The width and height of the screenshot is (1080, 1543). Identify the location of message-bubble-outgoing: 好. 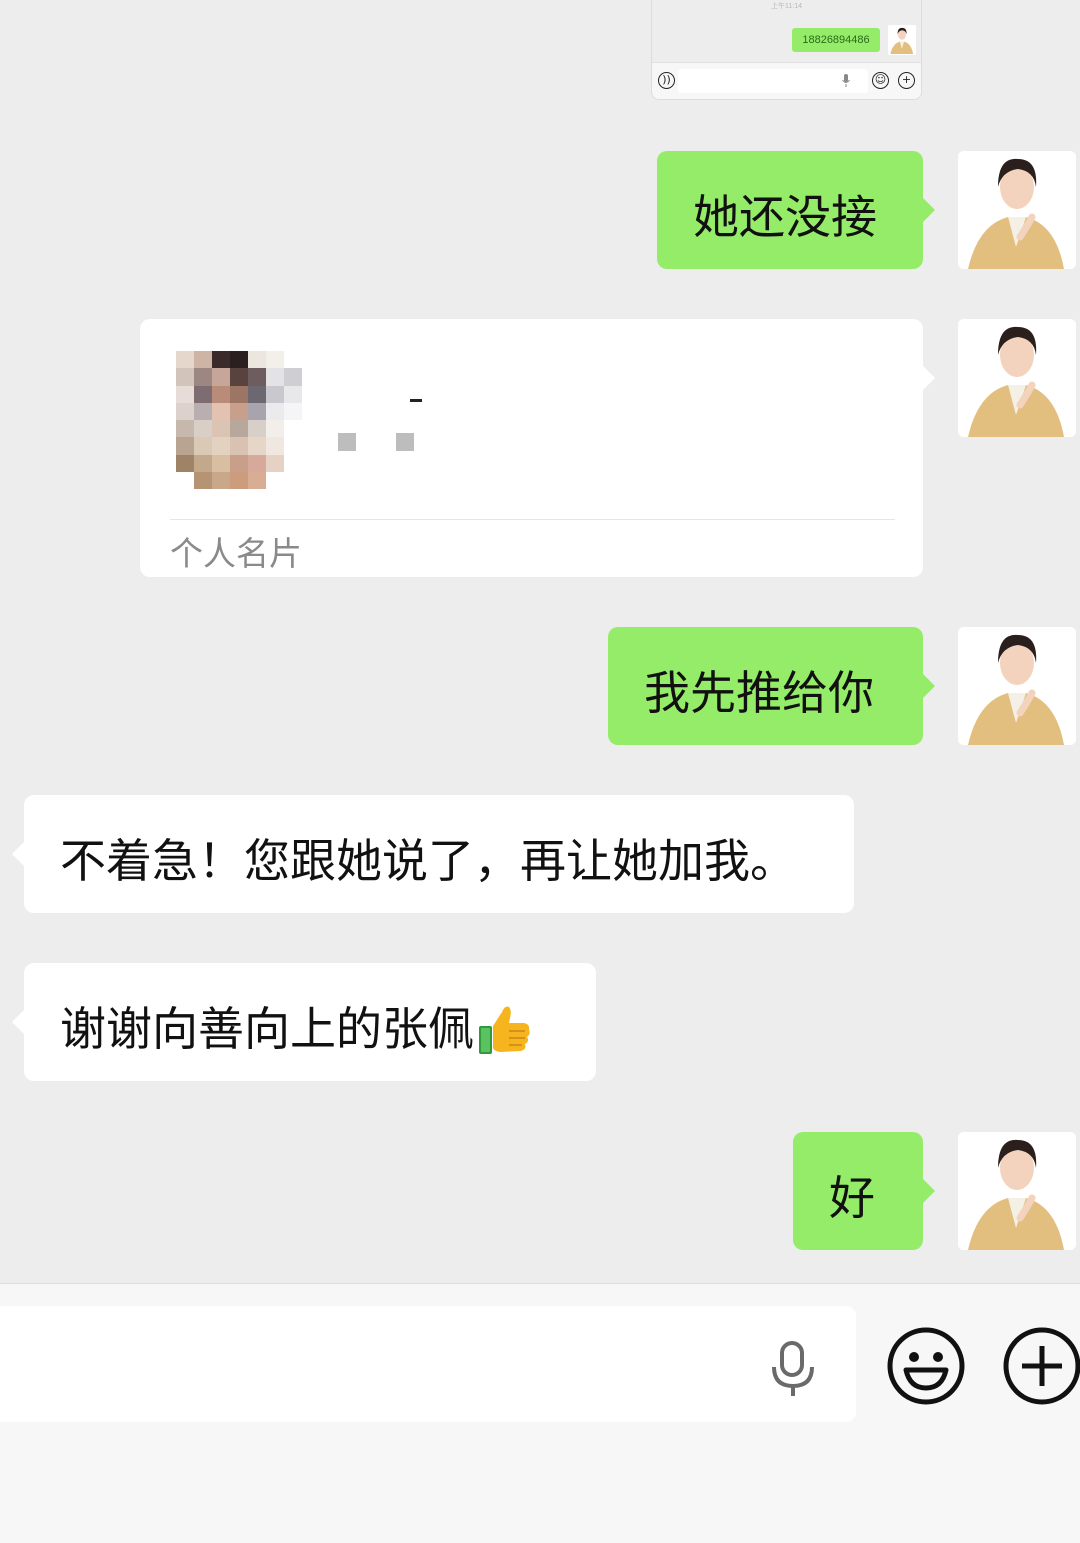
(864, 1191).